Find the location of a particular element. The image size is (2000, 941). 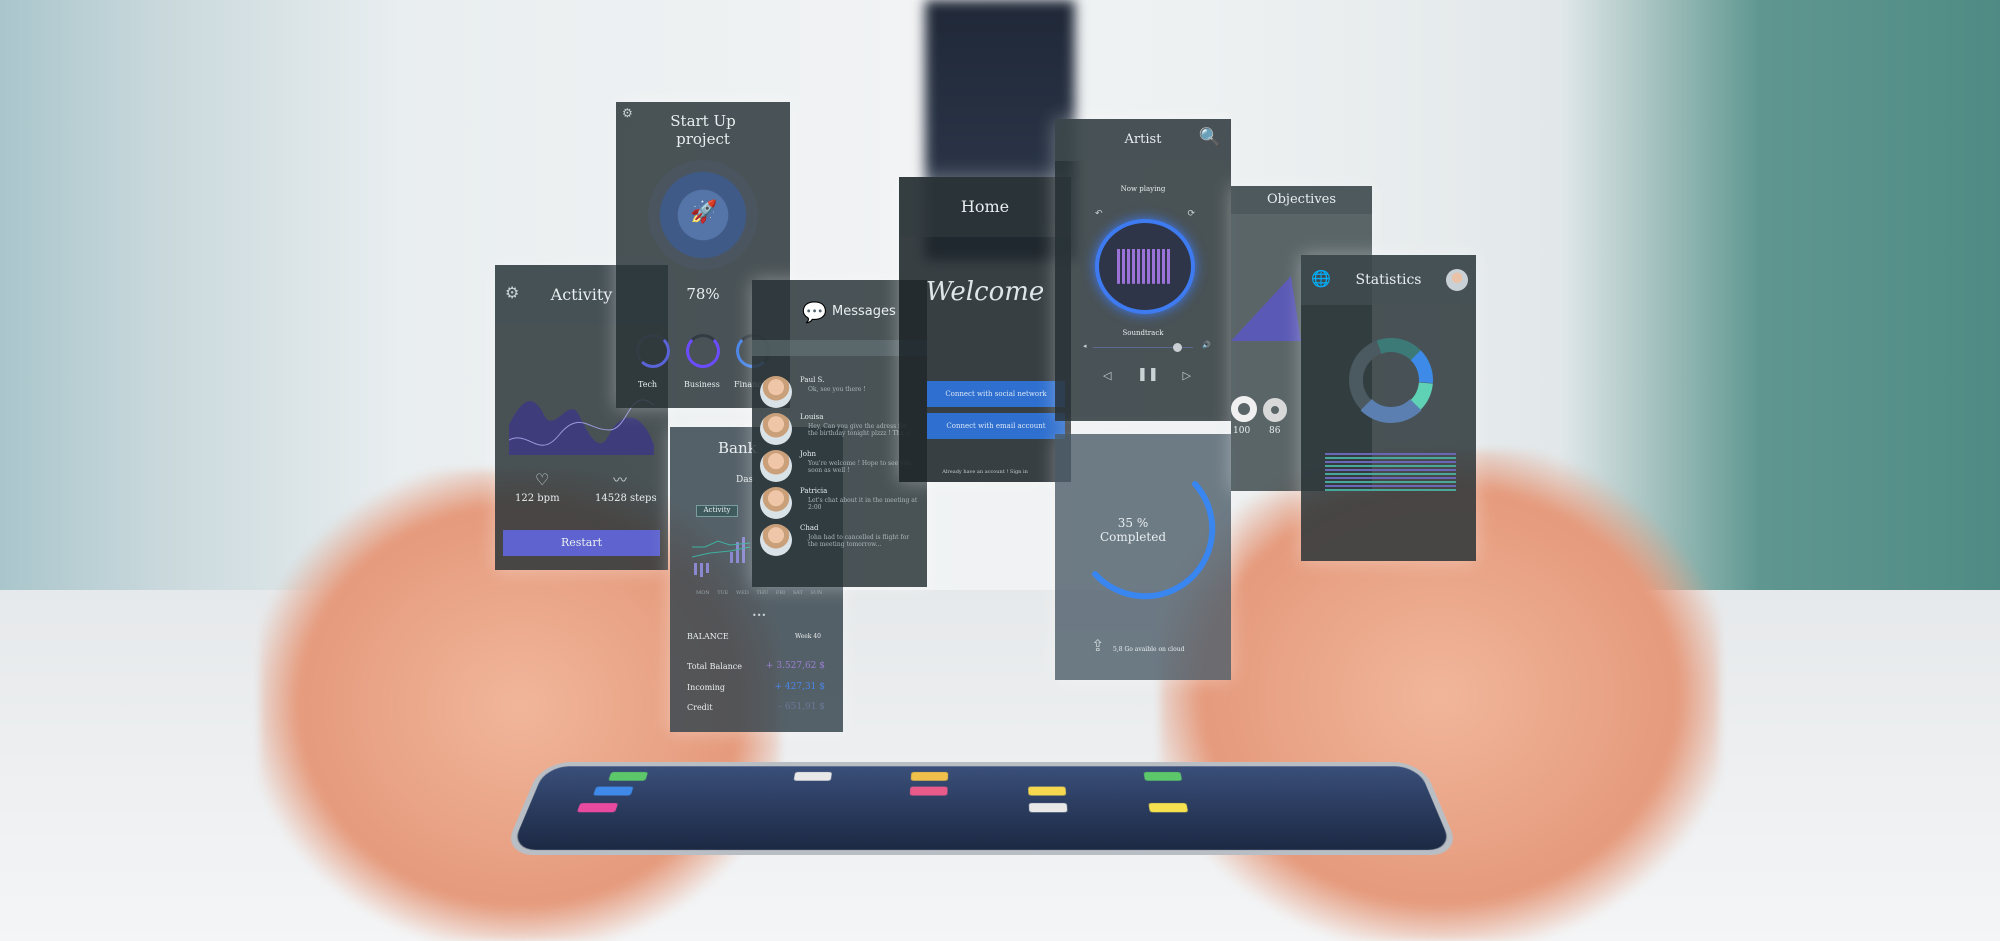

objective-value: 100 is located at coordinates (1242, 431).